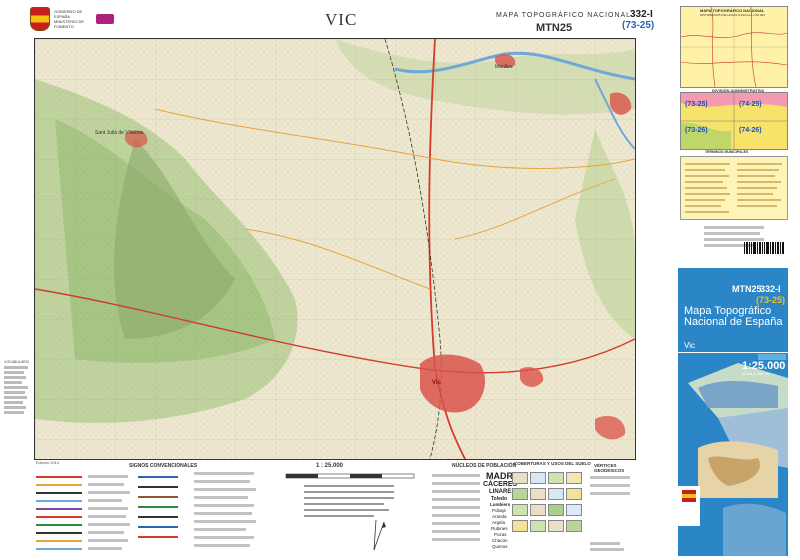 The height and width of the screenshot is (560, 800). Describe the element at coordinates (771, 300) in the screenshot. I see `cover-grid-ref: (73-25)` at that location.